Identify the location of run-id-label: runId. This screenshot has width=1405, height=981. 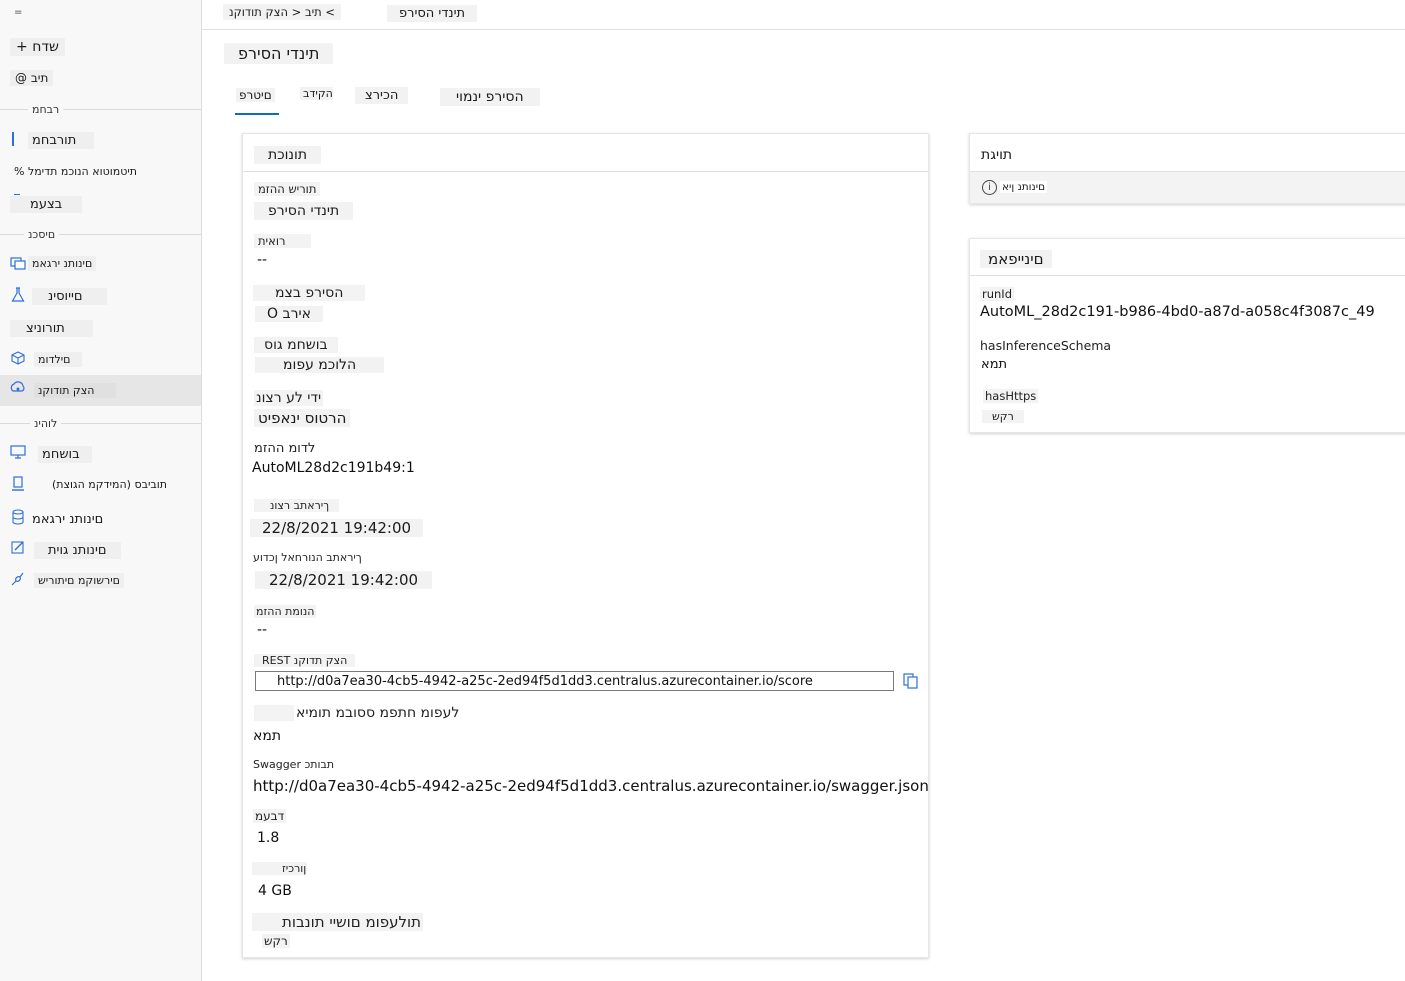
(997, 294).